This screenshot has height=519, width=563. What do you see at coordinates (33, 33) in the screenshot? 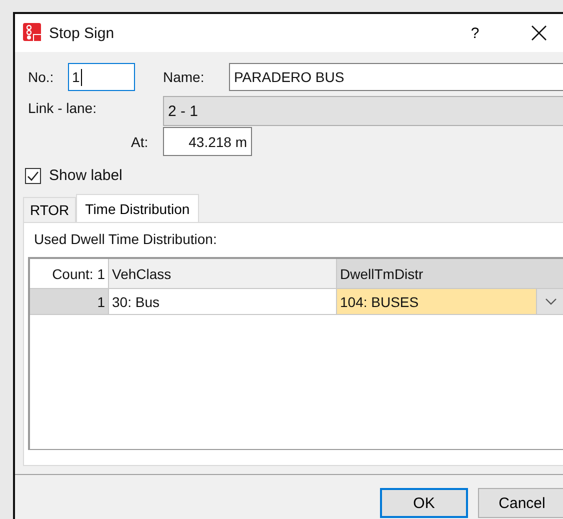
I see `app-icon` at bounding box center [33, 33].